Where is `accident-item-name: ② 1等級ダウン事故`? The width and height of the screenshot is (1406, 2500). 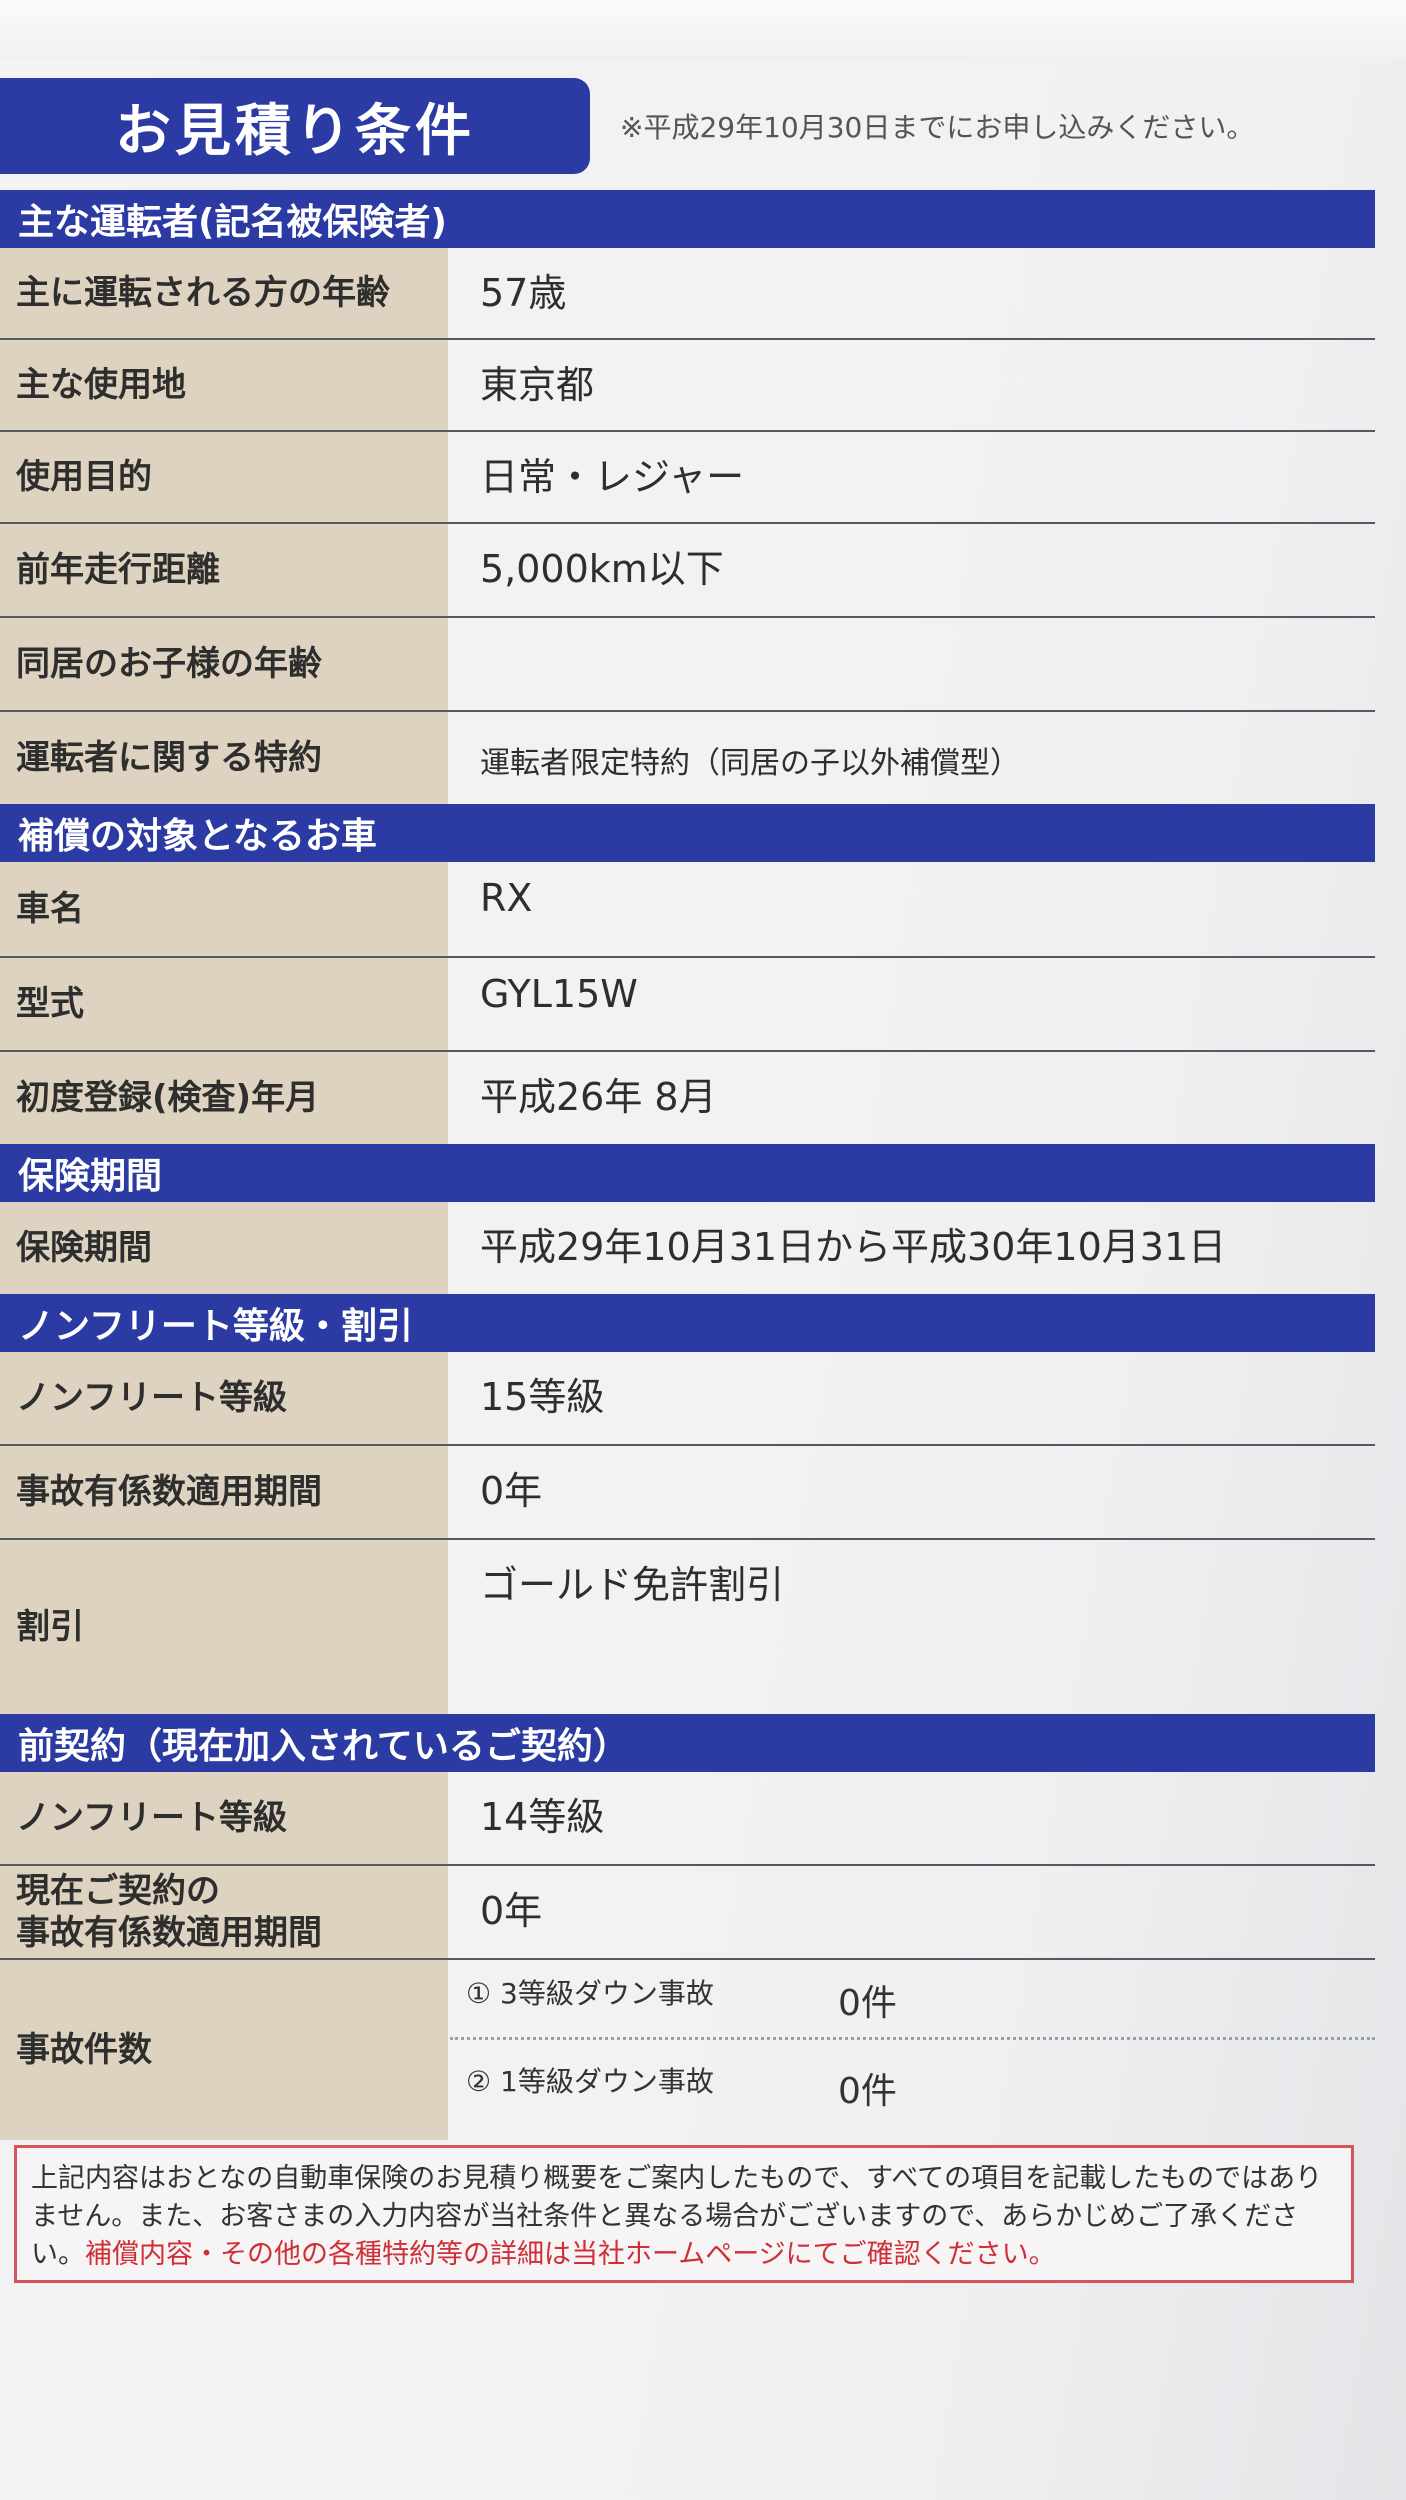
accident-item-name: ② 1等級ダウン事故 is located at coordinates (590, 2081).